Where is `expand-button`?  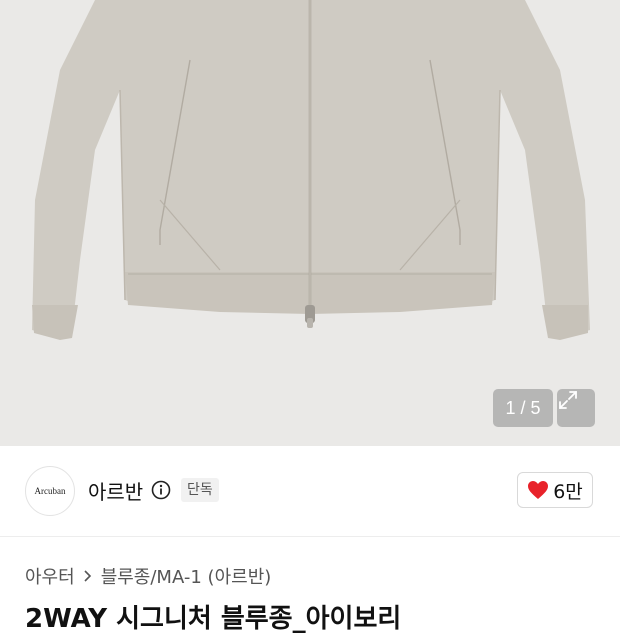
expand-button is located at coordinates (576, 408).